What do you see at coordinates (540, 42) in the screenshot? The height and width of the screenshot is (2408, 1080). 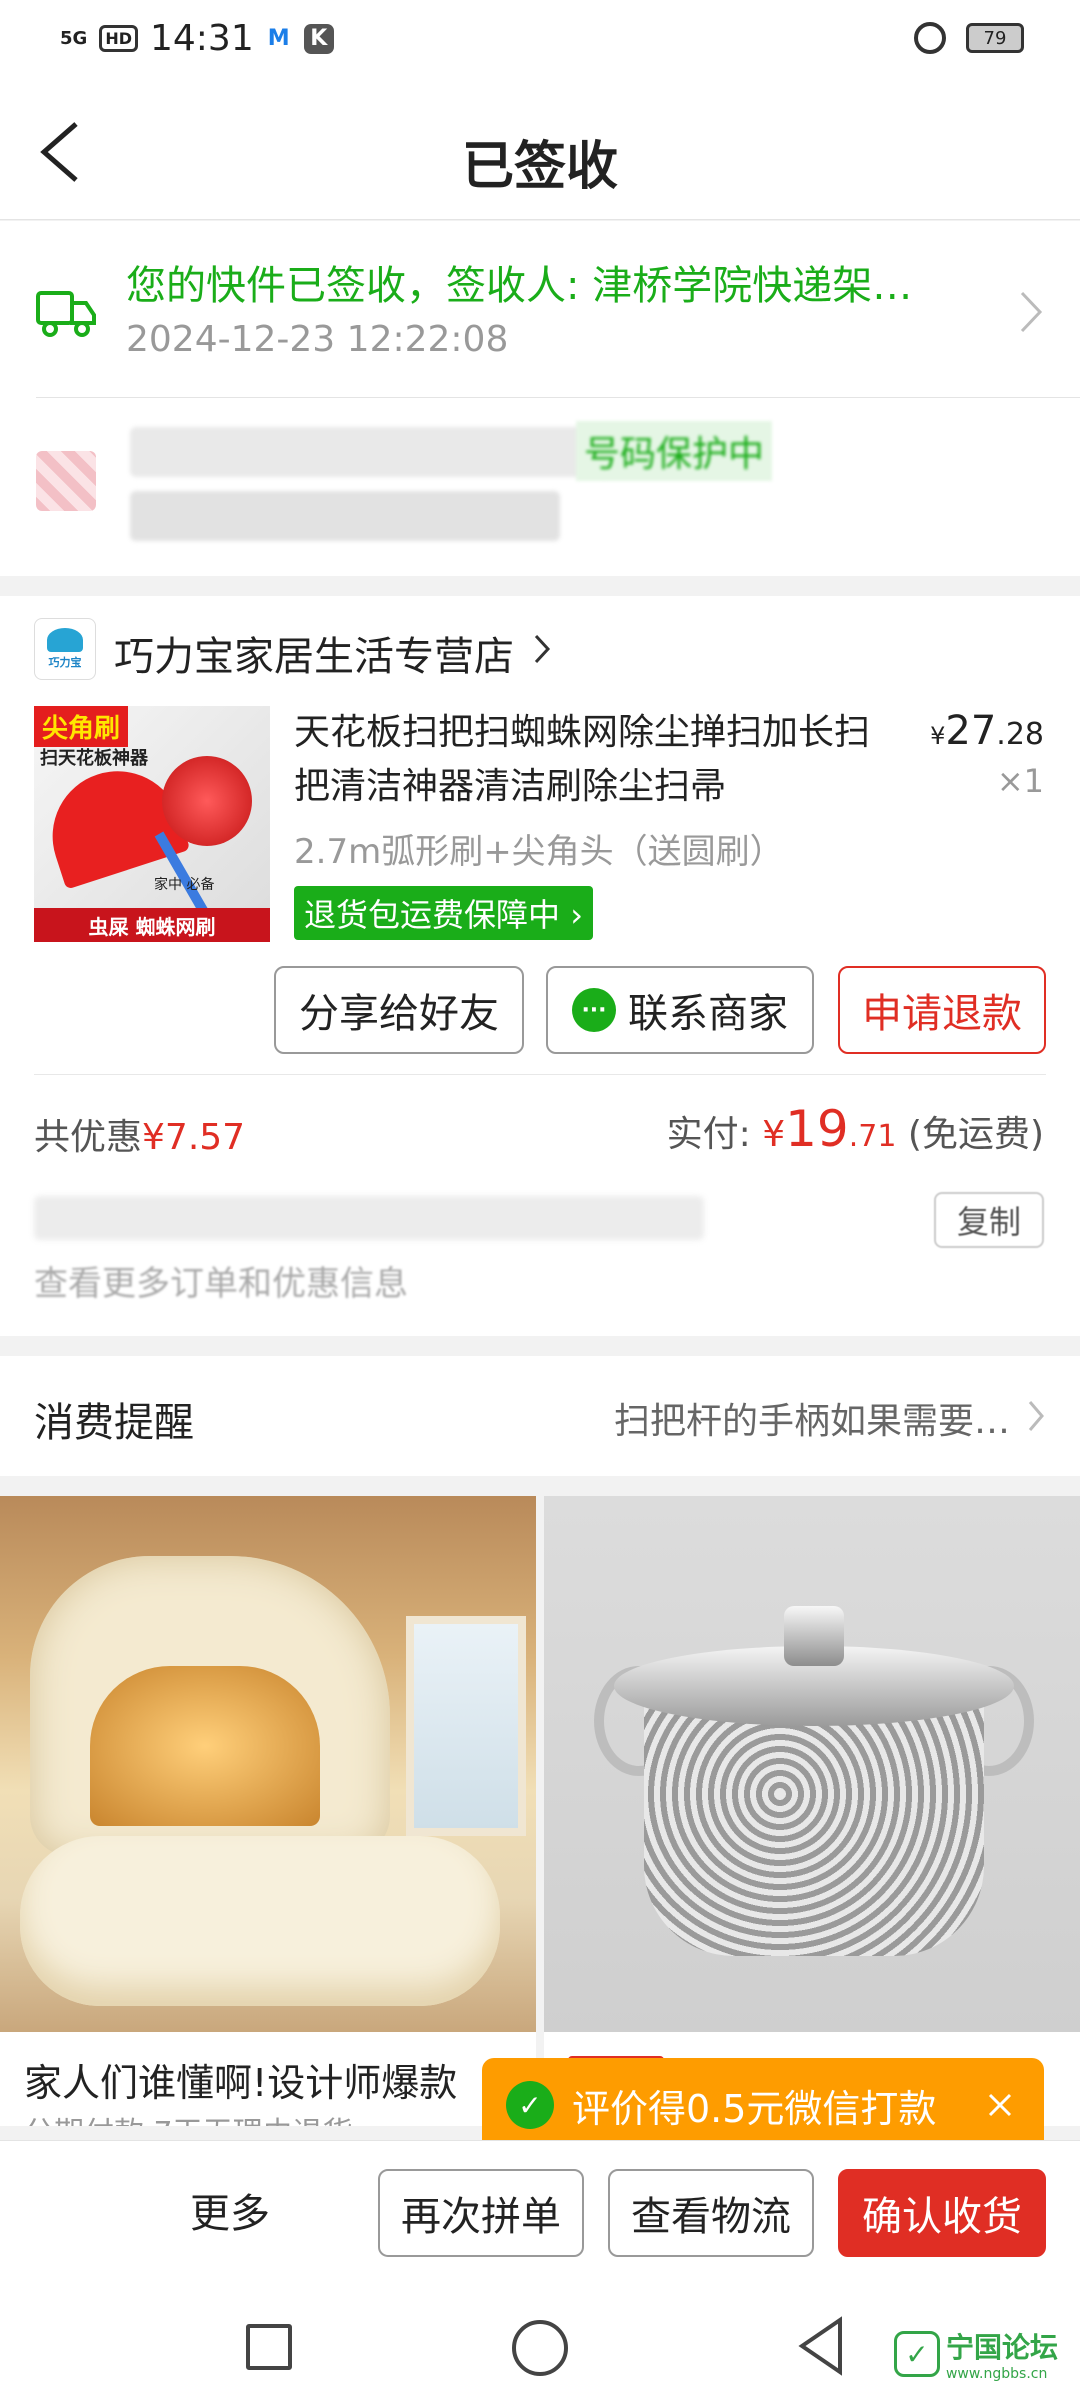 I see `status-bar: 5G HD 14:31 M K 79` at bounding box center [540, 42].